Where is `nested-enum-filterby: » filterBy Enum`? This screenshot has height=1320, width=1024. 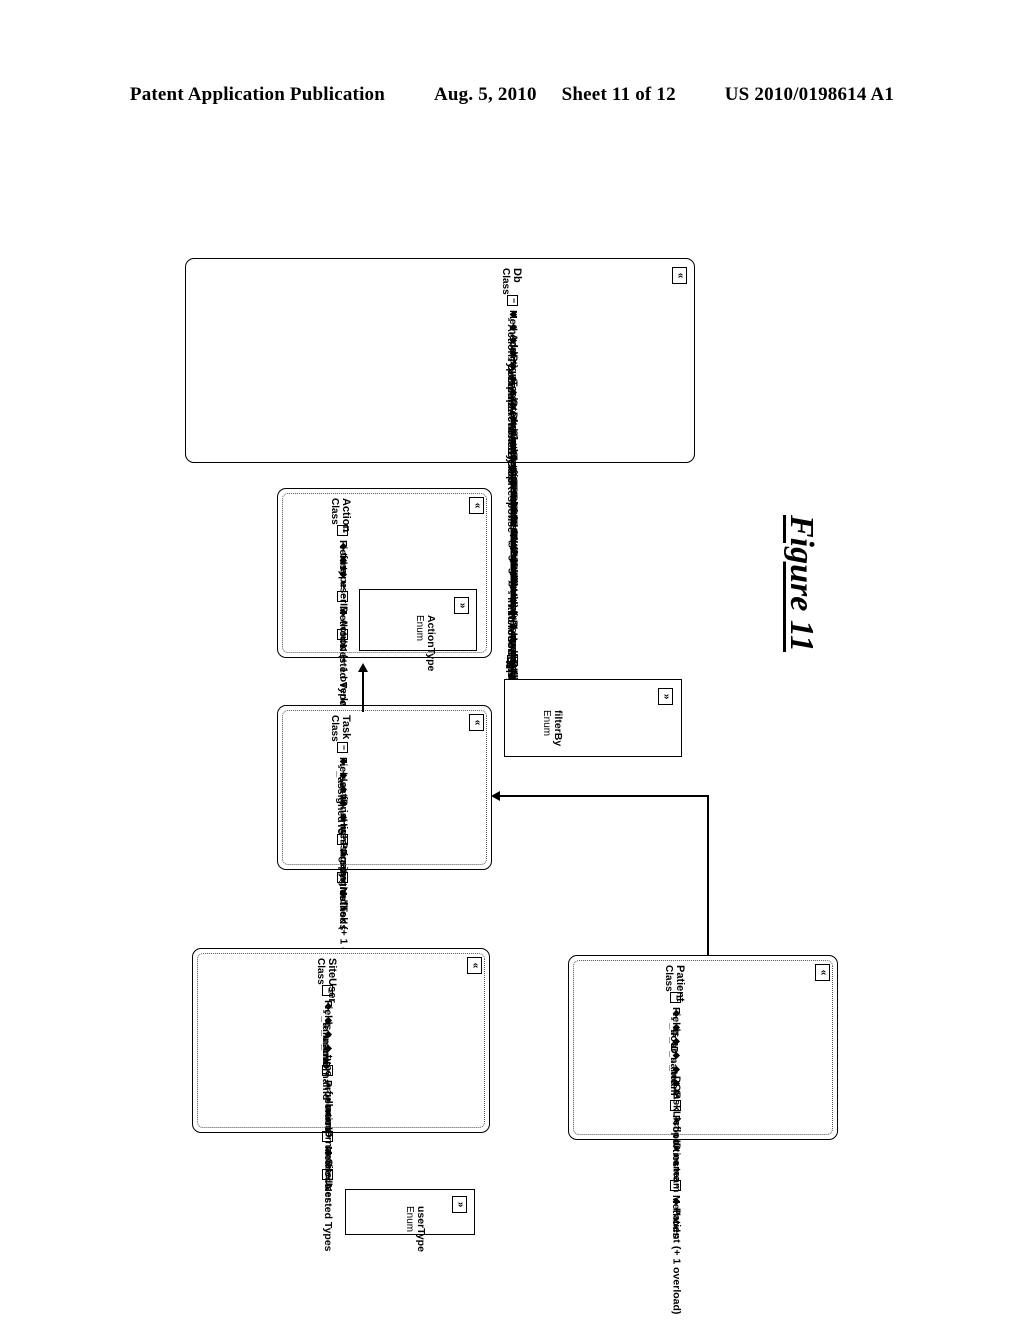
nested-enum-filterby: » filterBy Enum is located at coordinates (593, 718).